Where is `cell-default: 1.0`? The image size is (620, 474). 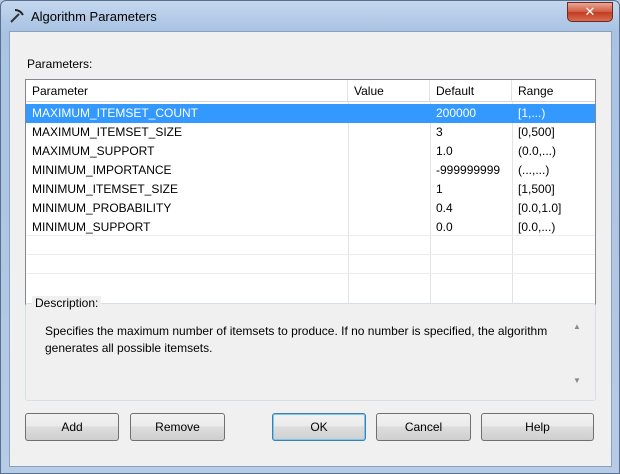 cell-default: 1.0 is located at coordinates (444, 151).